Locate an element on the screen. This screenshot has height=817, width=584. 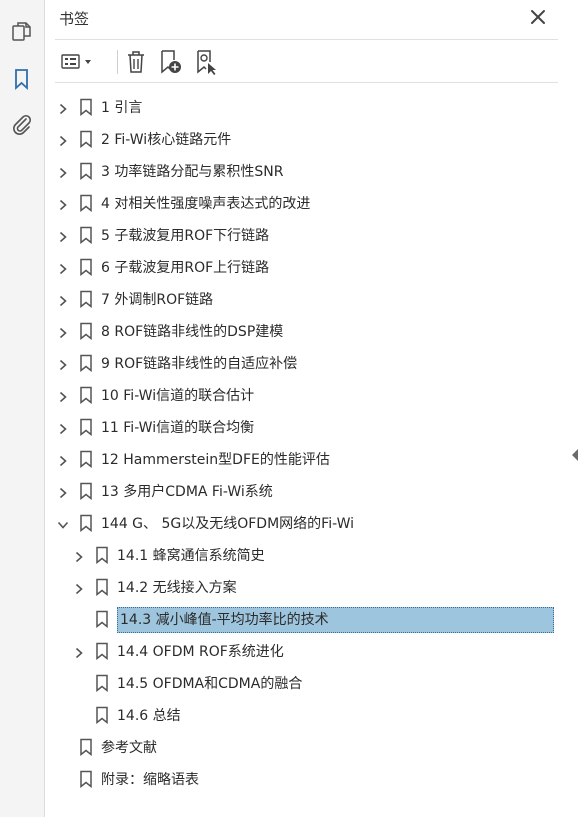
bookmark-row: 1 引言 is located at coordinates (314, 106).